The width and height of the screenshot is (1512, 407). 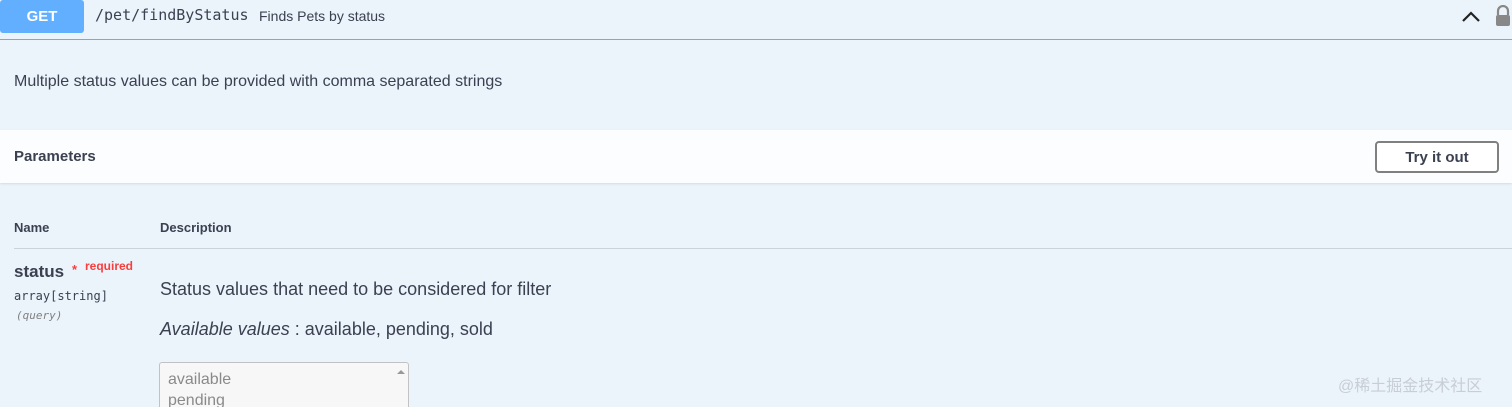 I want to click on column-header-name: Name, so click(x=32, y=227).